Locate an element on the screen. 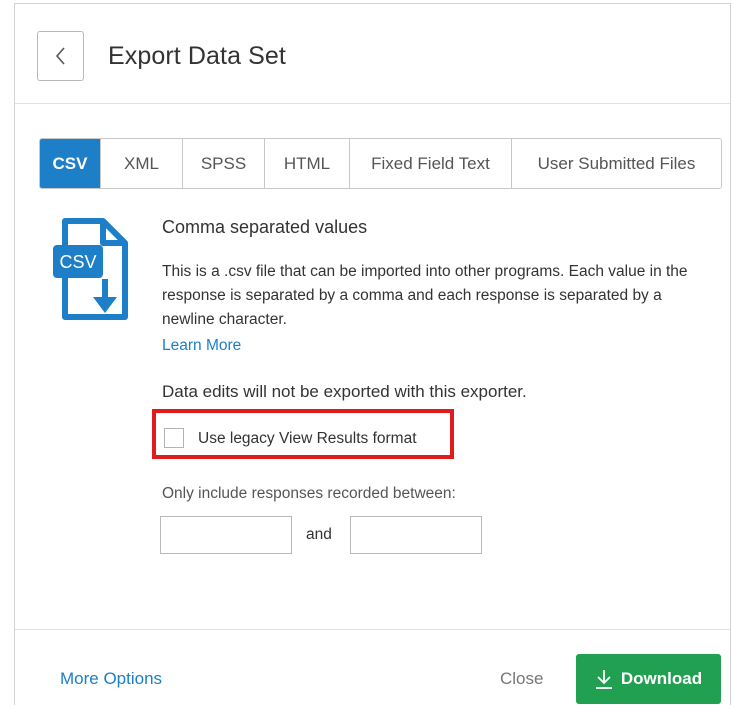 The image size is (734, 705). download-label: Download is located at coordinates (661, 678).